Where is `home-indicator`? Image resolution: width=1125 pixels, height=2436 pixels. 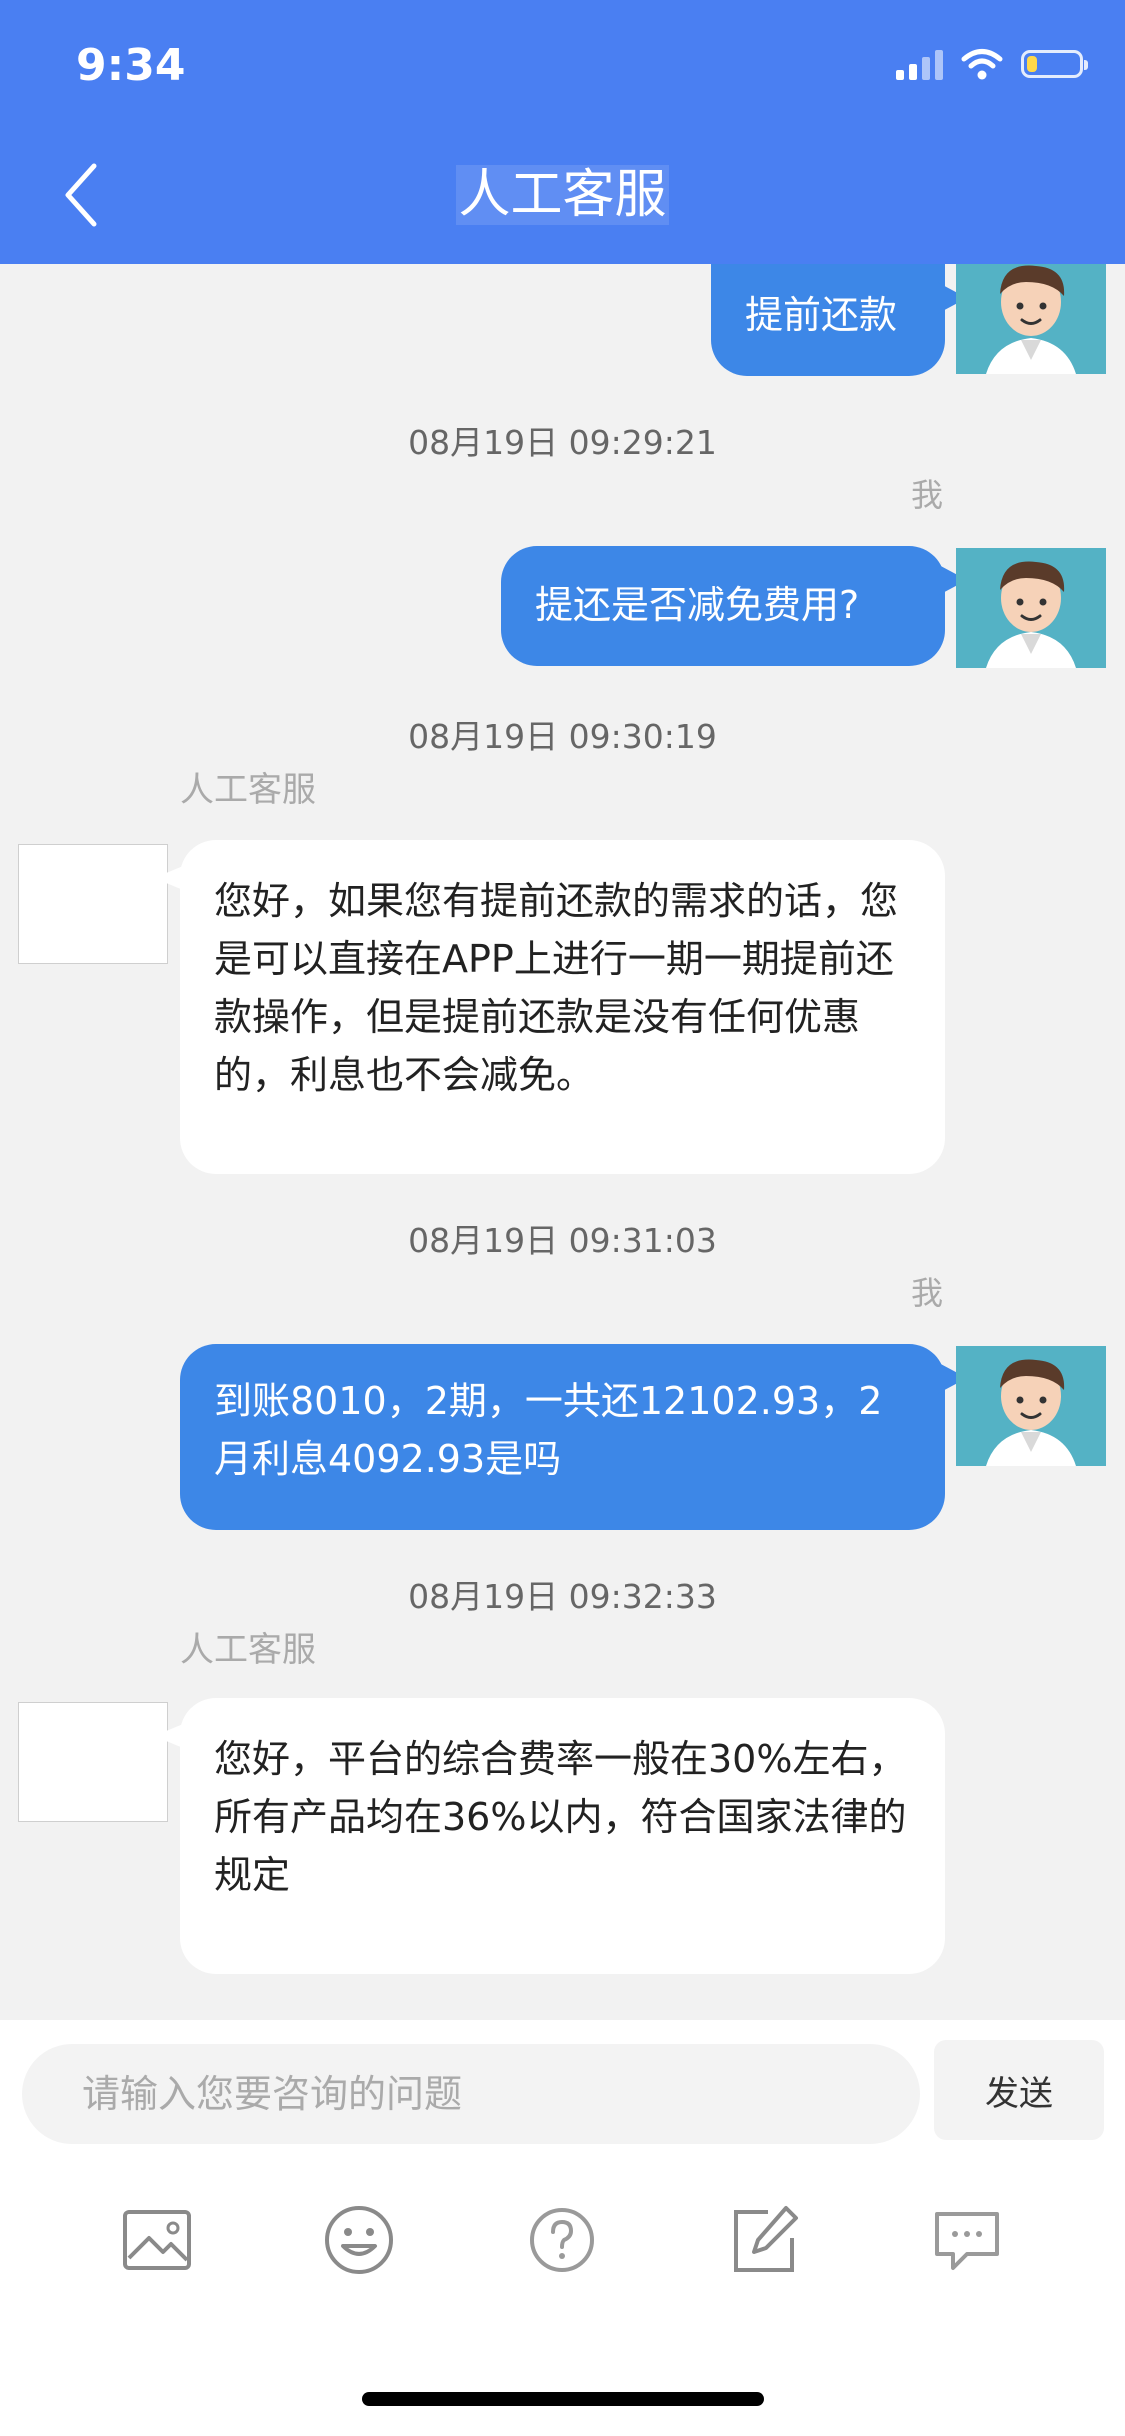 home-indicator is located at coordinates (563, 2399).